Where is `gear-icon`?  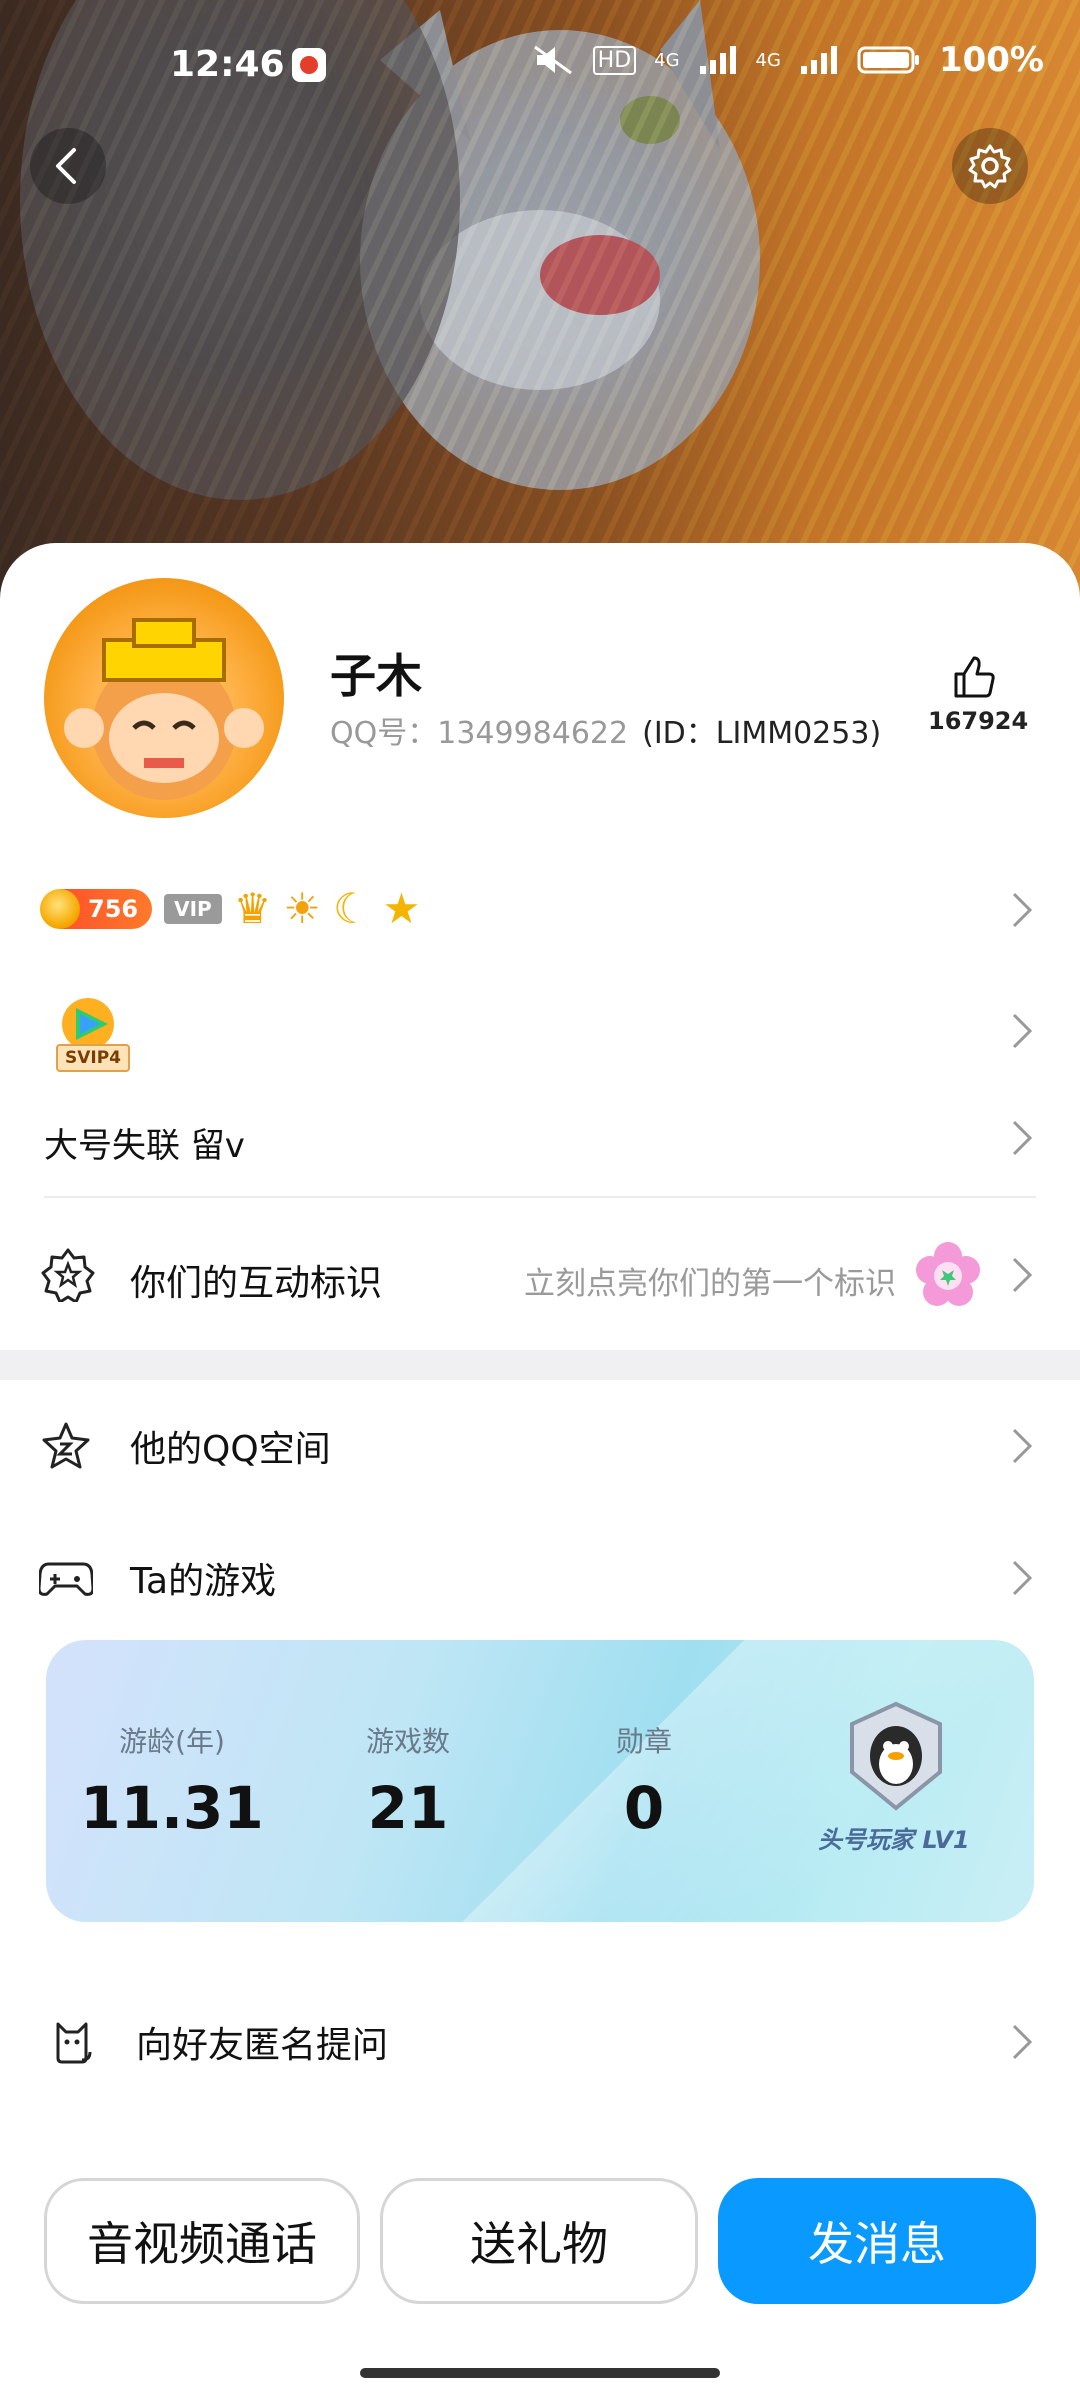 gear-icon is located at coordinates (990, 166).